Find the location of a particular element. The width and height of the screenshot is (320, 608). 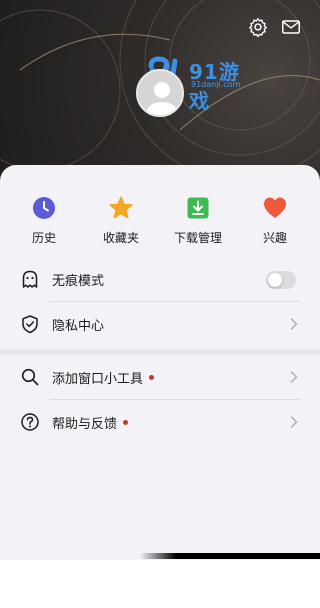

incognito-mode-label: 无痕模式 is located at coordinates (78, 281).